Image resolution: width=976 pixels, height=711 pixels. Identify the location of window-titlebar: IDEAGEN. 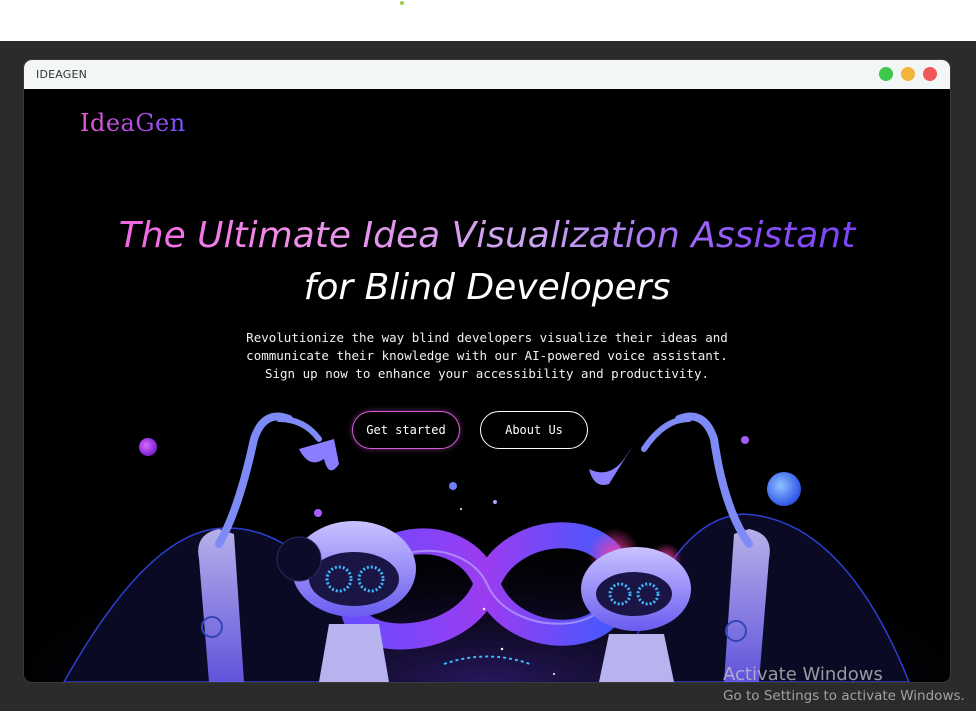
(487, 75).